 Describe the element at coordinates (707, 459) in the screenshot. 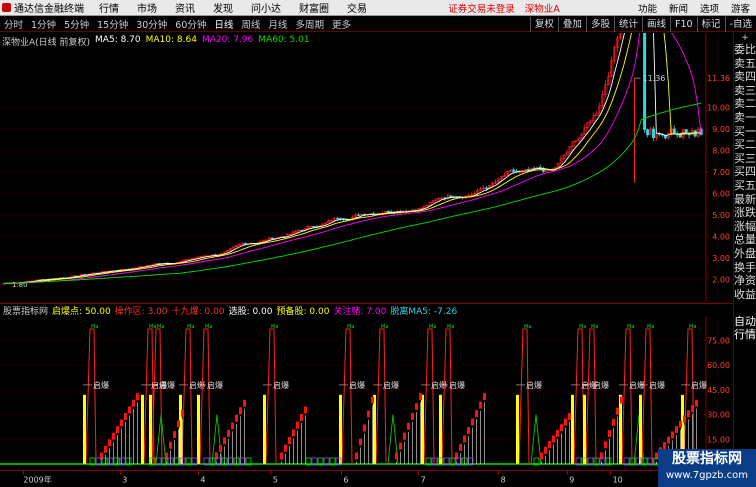

I see `watermark-title: 股票指标网` at that location.